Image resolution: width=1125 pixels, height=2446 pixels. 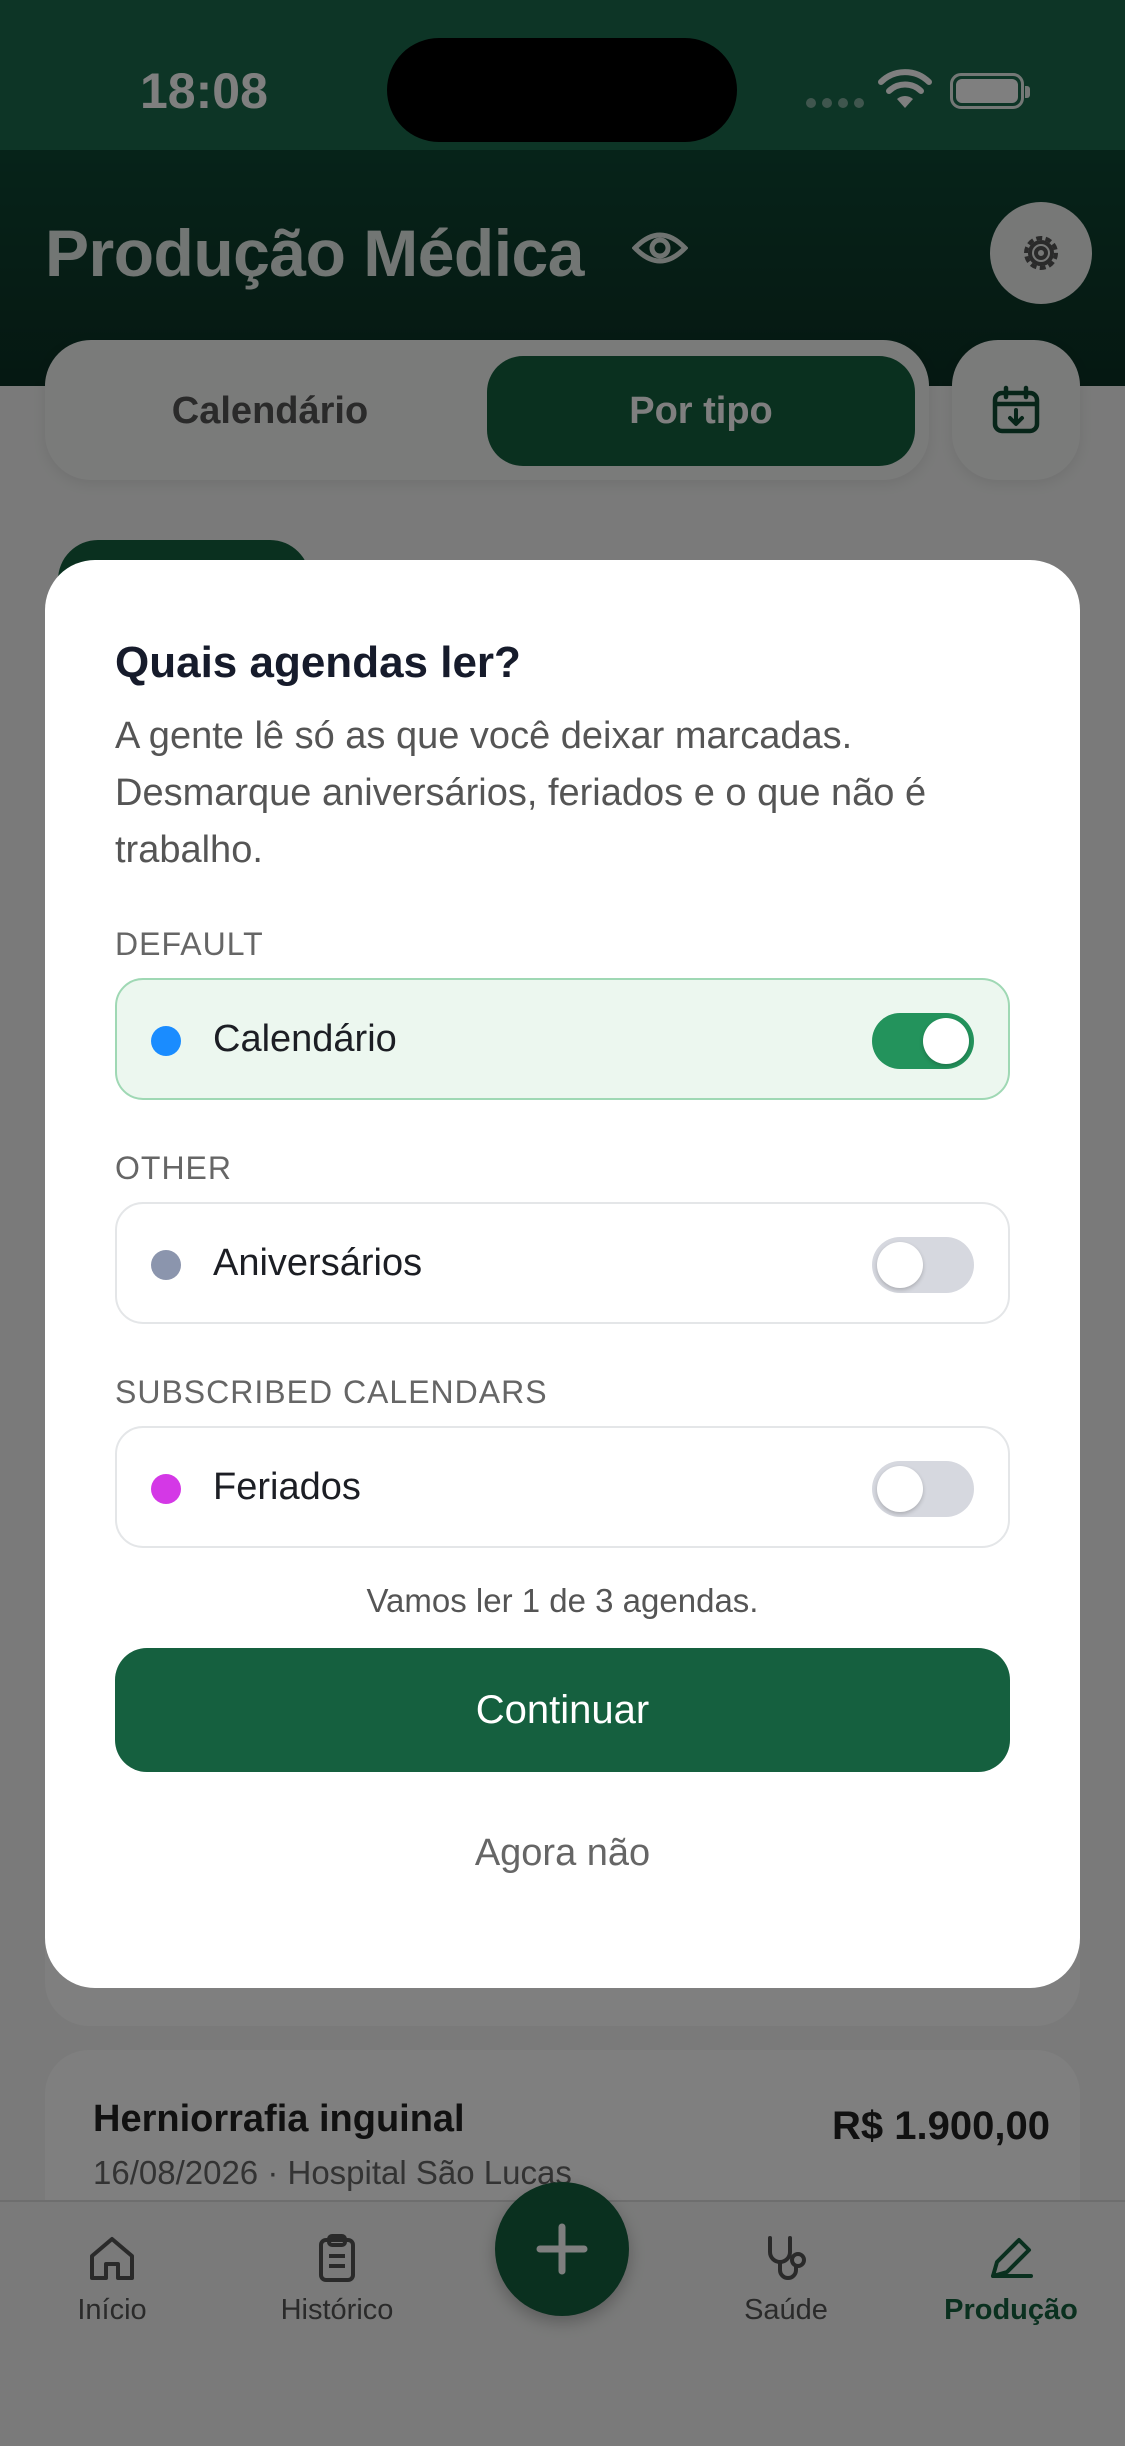 I want to click on calendar-name: Aniversários, so click(x=318, y=1263).